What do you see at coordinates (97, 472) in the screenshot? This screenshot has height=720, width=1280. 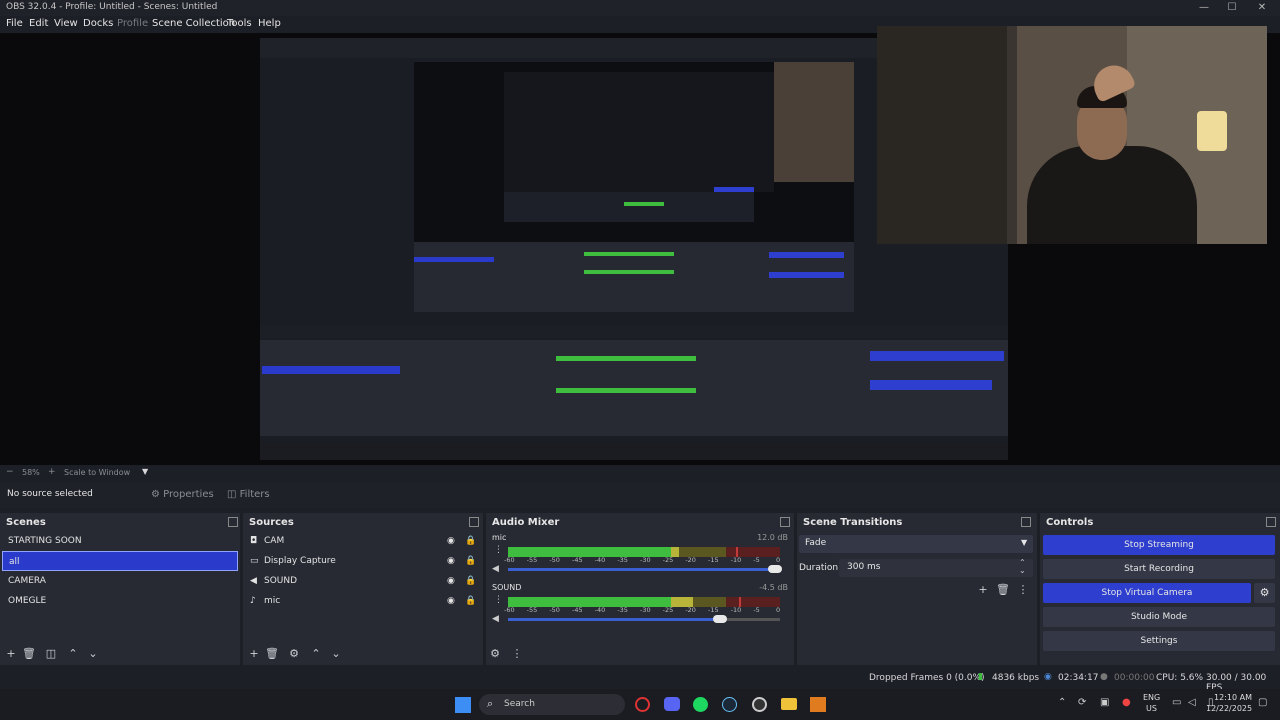 I see `scale-mode-select: Scale to Window` at bounding box center [97, 472].